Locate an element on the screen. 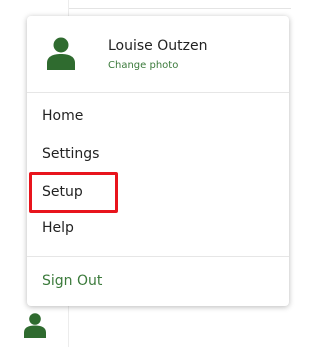  menu-item-home: Home is located at coordinates (62, 116).